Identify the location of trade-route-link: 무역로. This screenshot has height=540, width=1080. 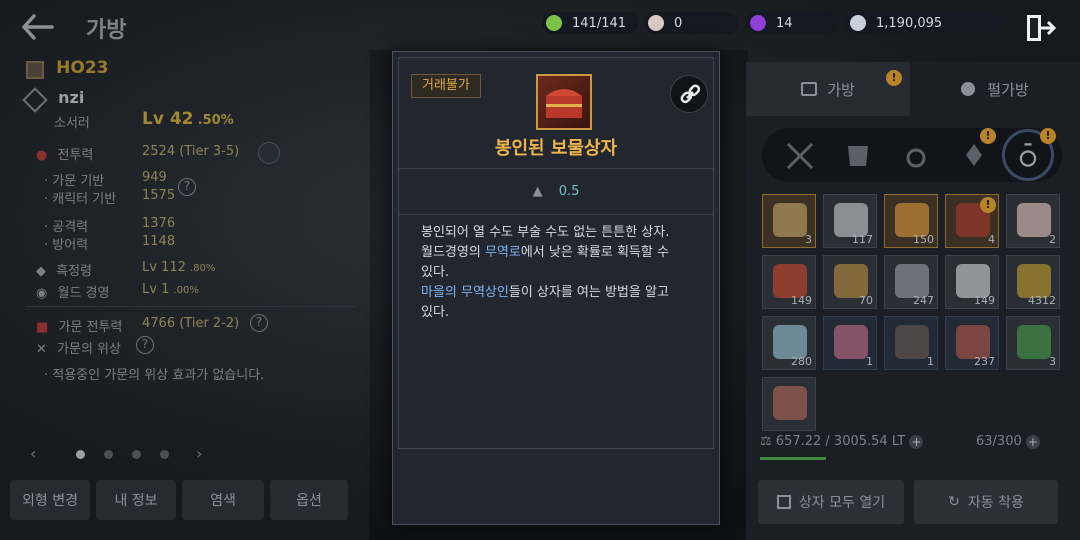
(502, 252).